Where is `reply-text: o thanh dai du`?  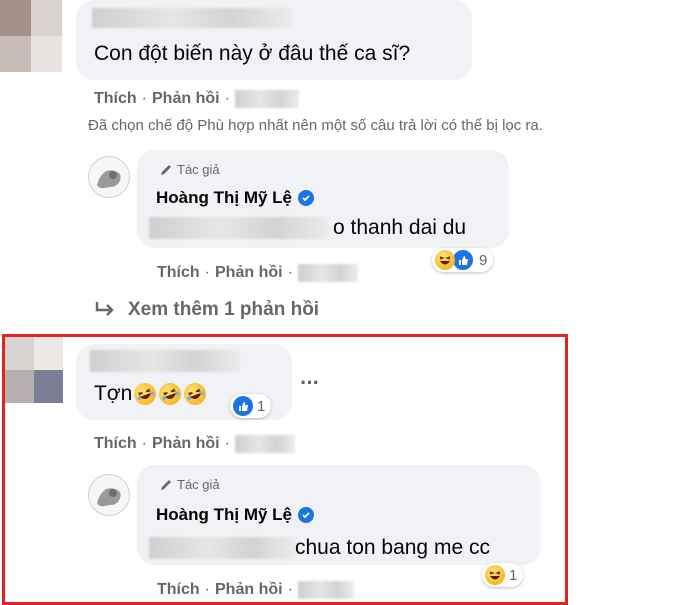
reply-text: o thanh dai du is located at coordinates (400, 227).